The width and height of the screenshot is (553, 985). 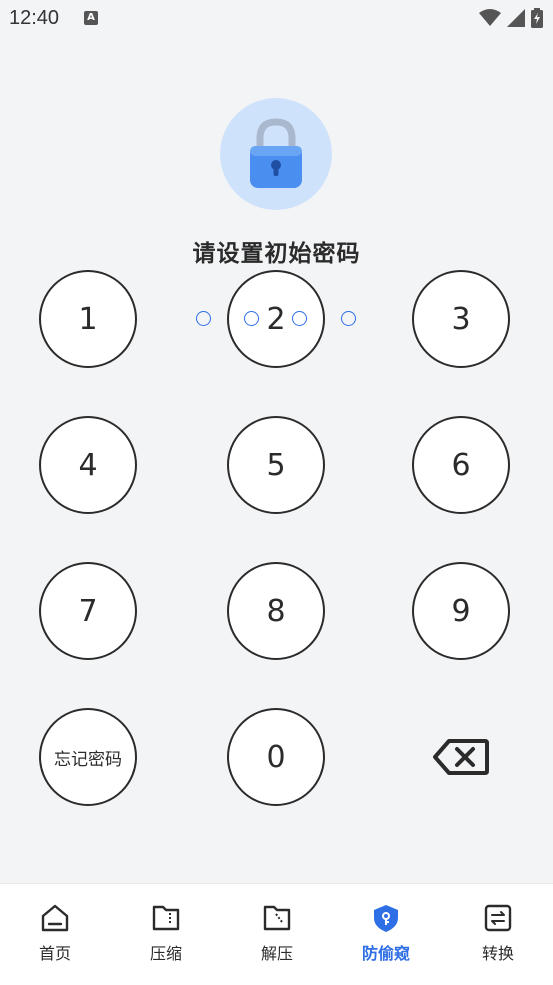 I want to click on battery-charging-icon, so click(x=537, y=18).